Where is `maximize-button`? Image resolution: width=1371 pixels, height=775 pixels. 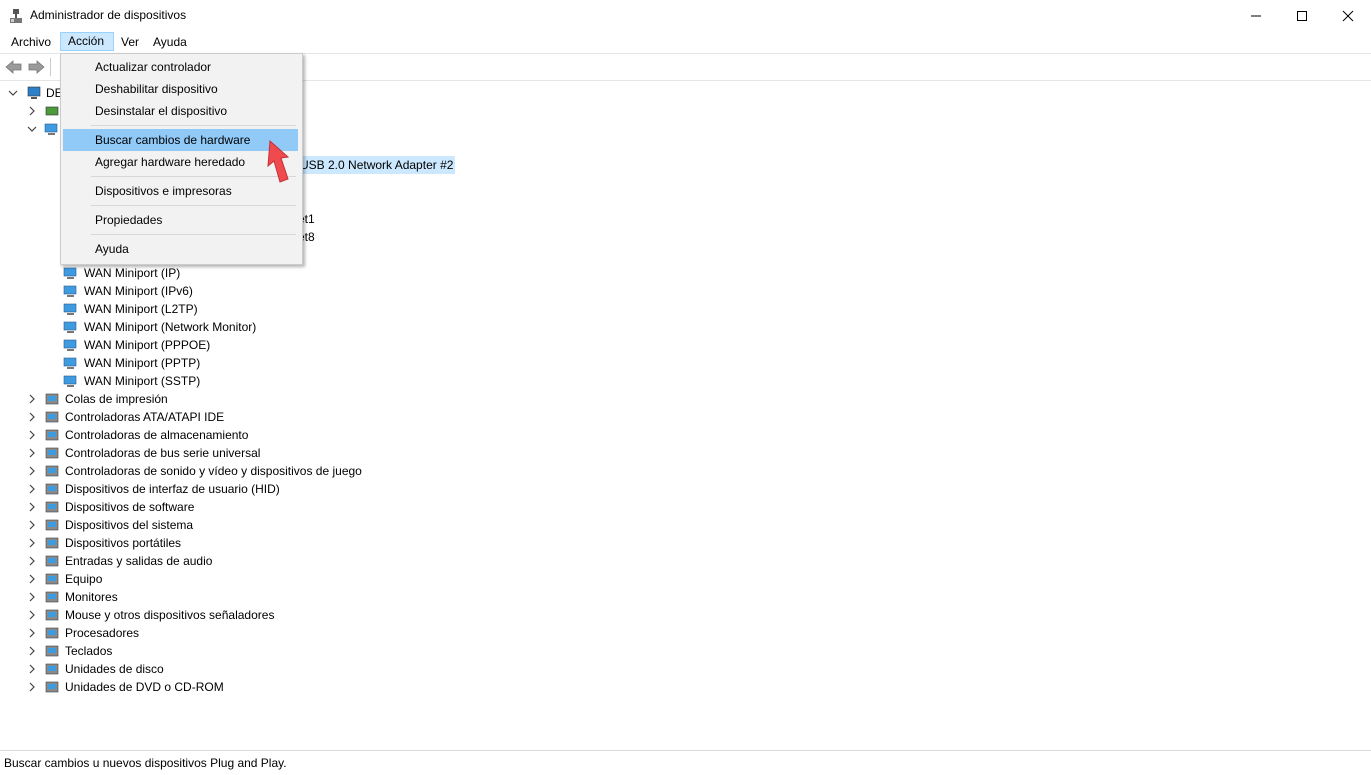 maximize-button is located at coordinates (1302, 15).